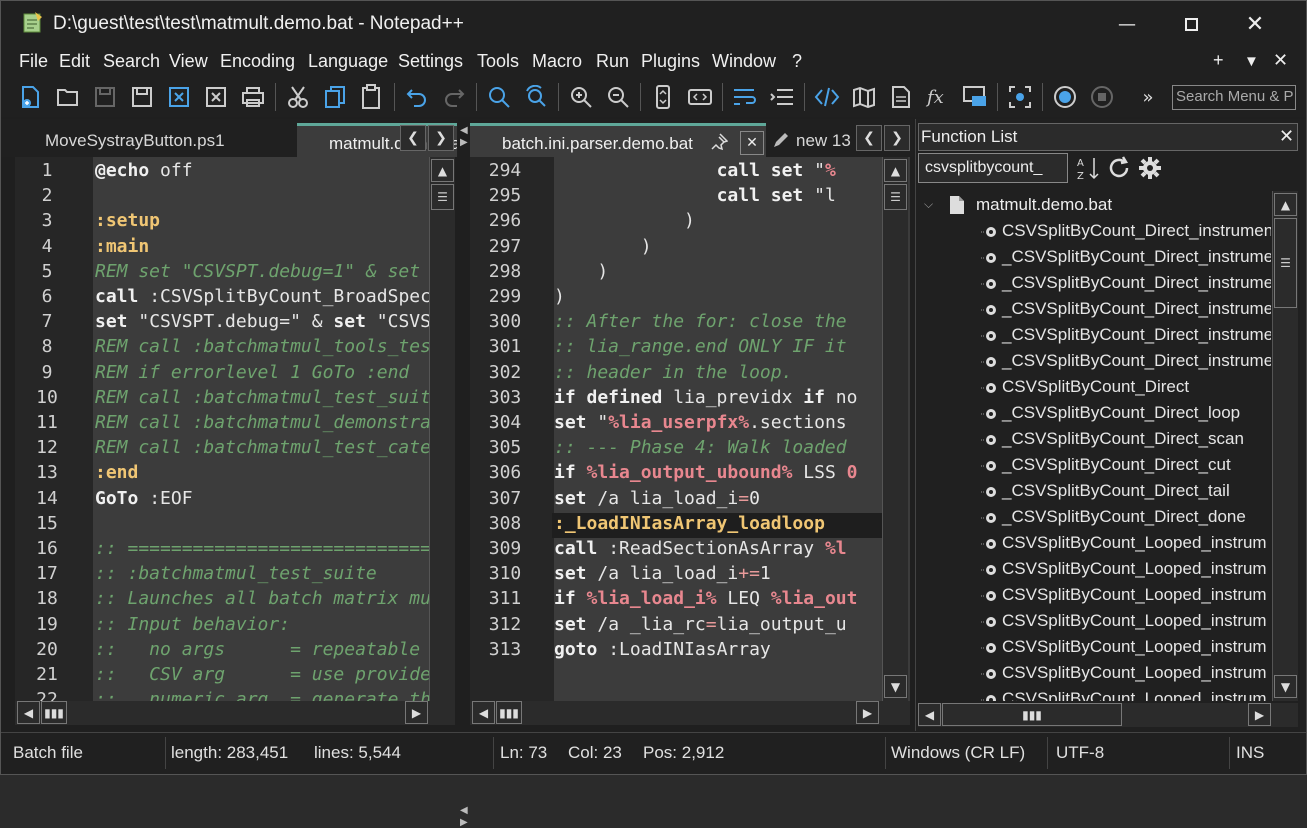 The width and height of the screenshot is (1307, 828). Describe the element at coordinates (131, 61) in the screenshot. I see `menu-search: Search` at that location.